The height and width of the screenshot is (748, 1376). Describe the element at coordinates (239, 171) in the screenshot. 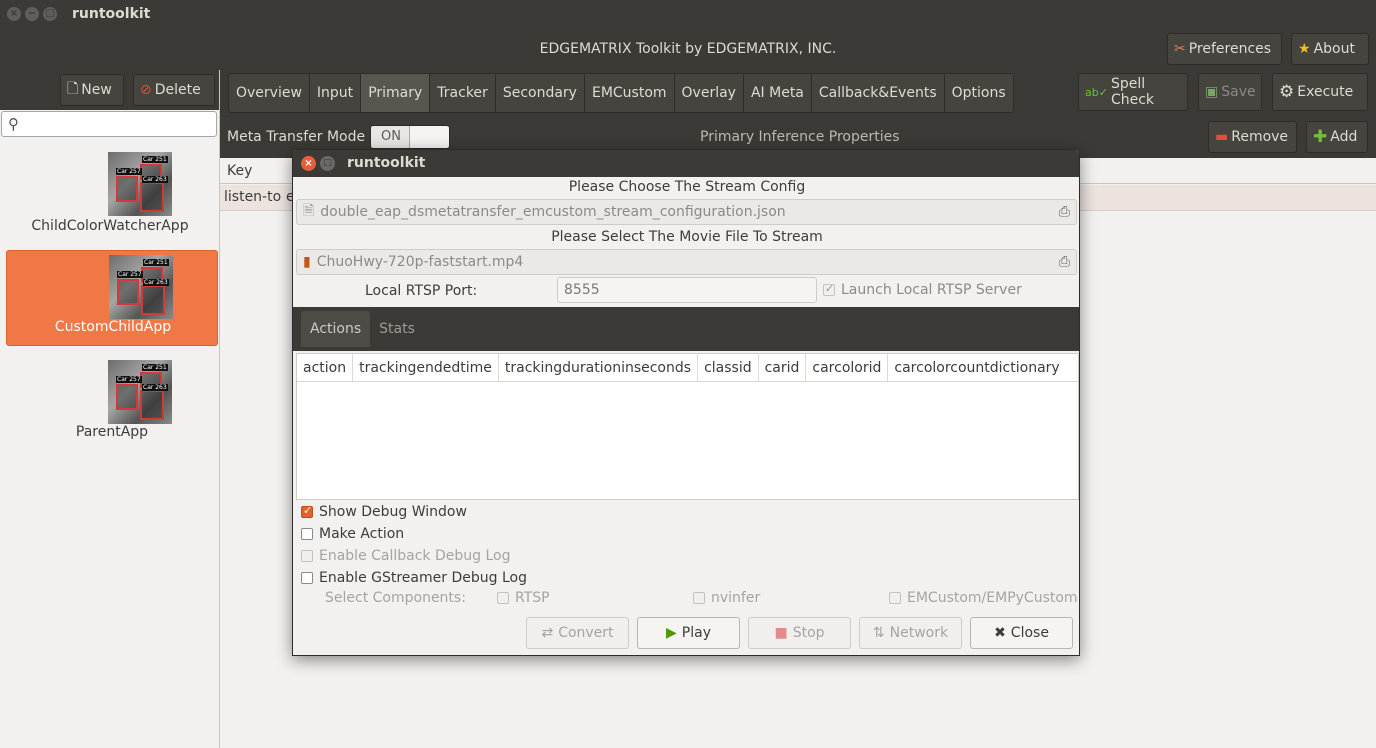

I see `column-header-key: Key` at that location.